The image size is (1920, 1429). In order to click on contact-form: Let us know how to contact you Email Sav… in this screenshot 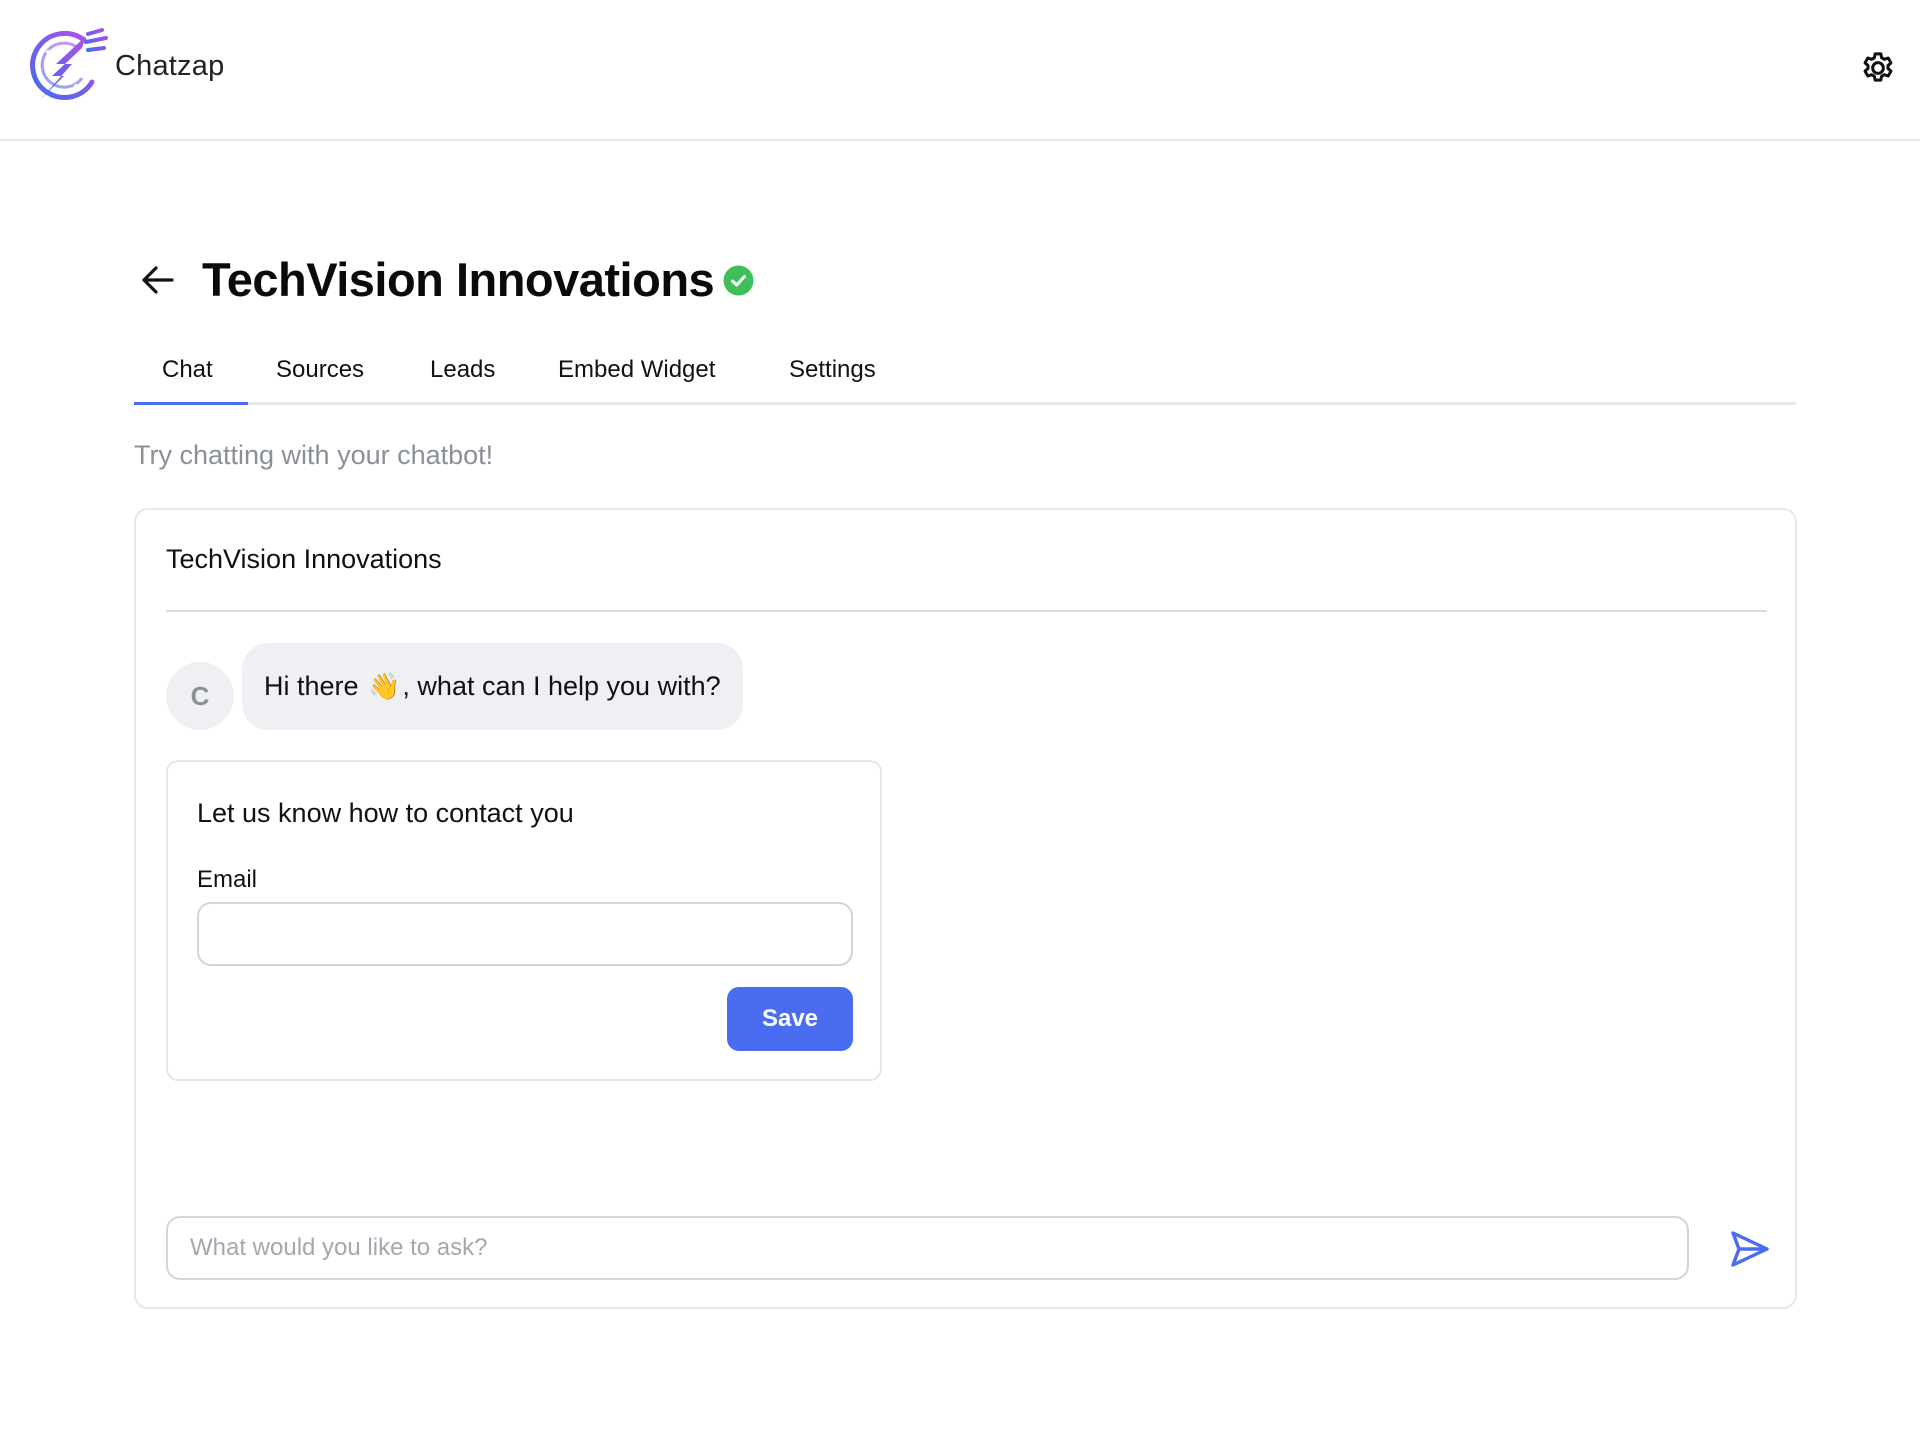, I will do `click(524, 920)`.